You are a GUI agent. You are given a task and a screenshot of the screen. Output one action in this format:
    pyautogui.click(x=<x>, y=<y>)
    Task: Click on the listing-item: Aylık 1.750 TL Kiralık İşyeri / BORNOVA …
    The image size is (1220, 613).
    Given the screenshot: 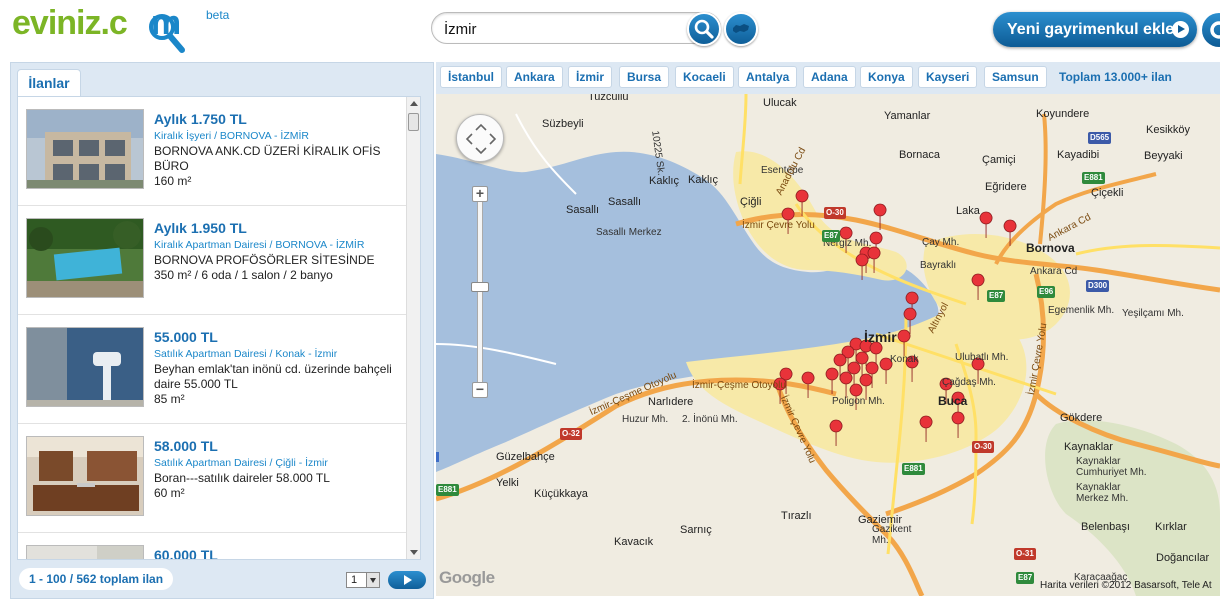 What is the action you would take?
    pyautogui.click(x=212, y=151)
    